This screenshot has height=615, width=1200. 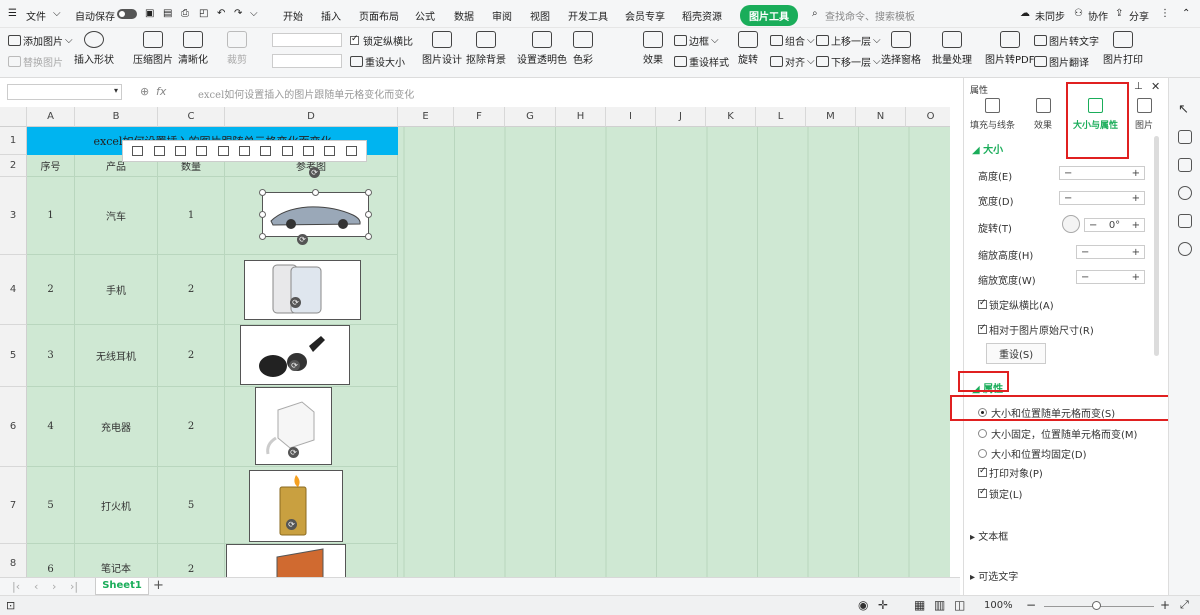 I want to click on autosave-toggle, so click(x=127, y=14).